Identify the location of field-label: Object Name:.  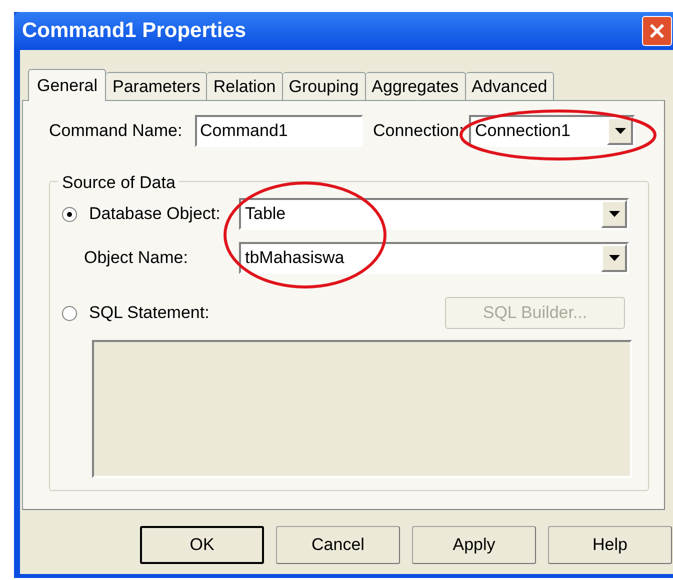
(136, 258).